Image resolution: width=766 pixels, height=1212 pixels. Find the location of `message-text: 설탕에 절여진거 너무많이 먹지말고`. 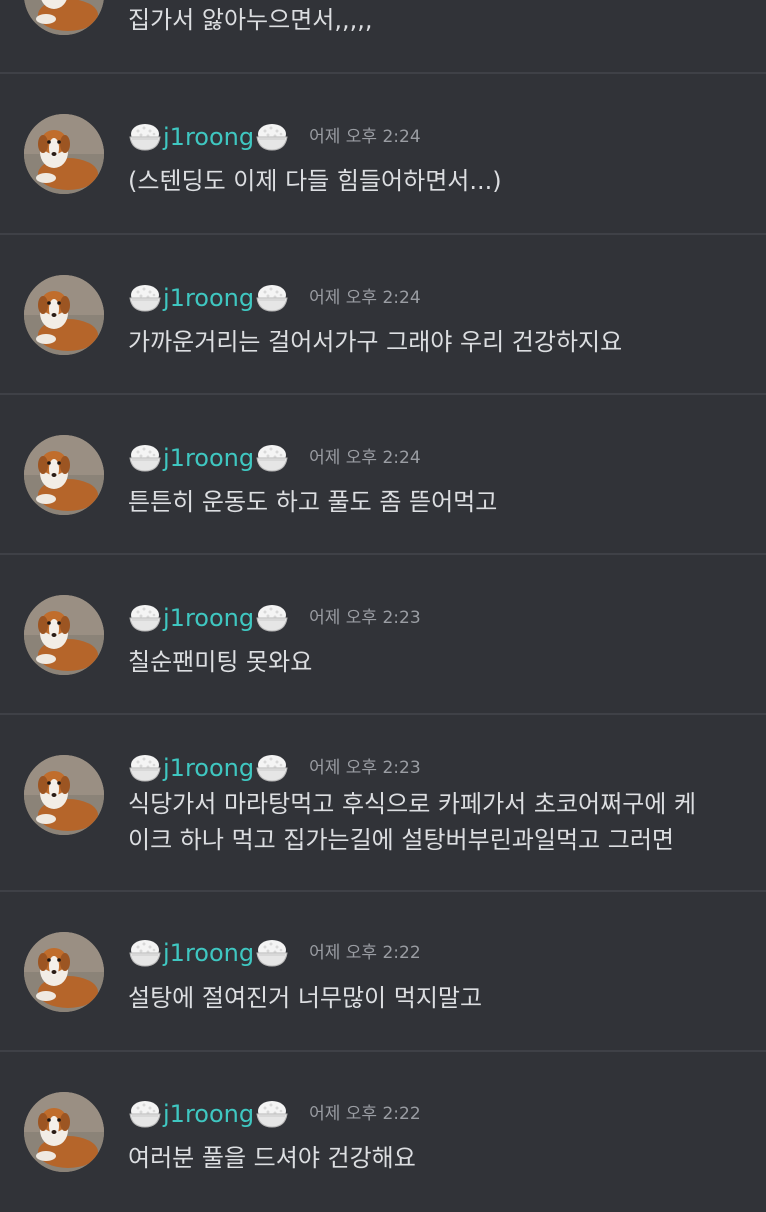

message-text: 설탕에 절여진거 너무많이 먹지말고 is located at coordinates (305, 998).